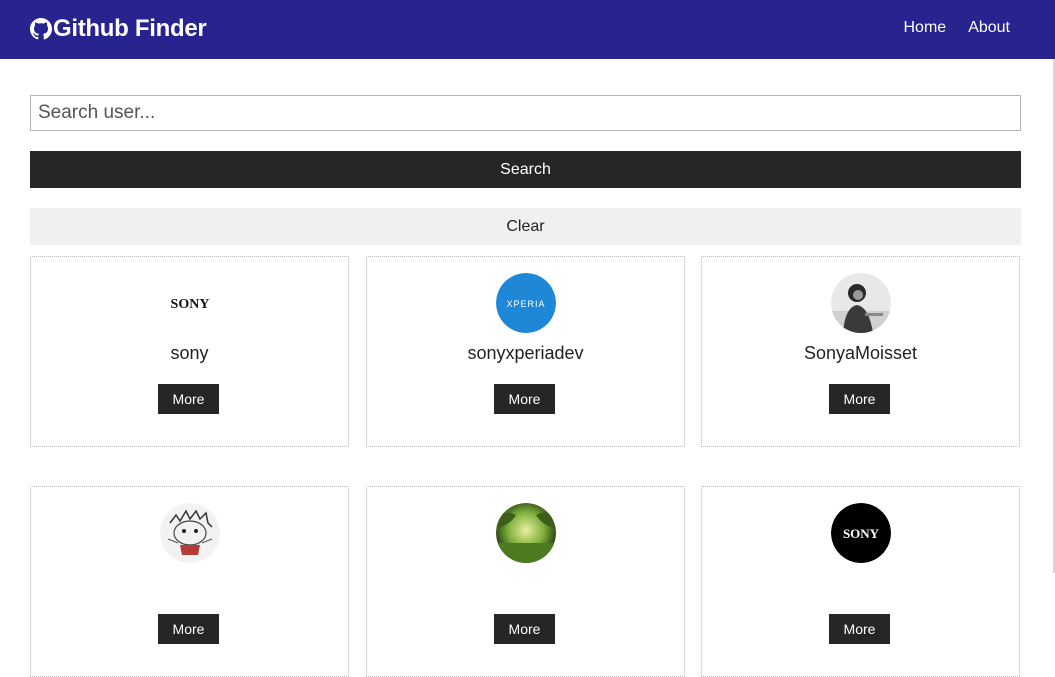  Describe the element at coordinates (525, 113) in the screenshot. I see `search-input` at that location.